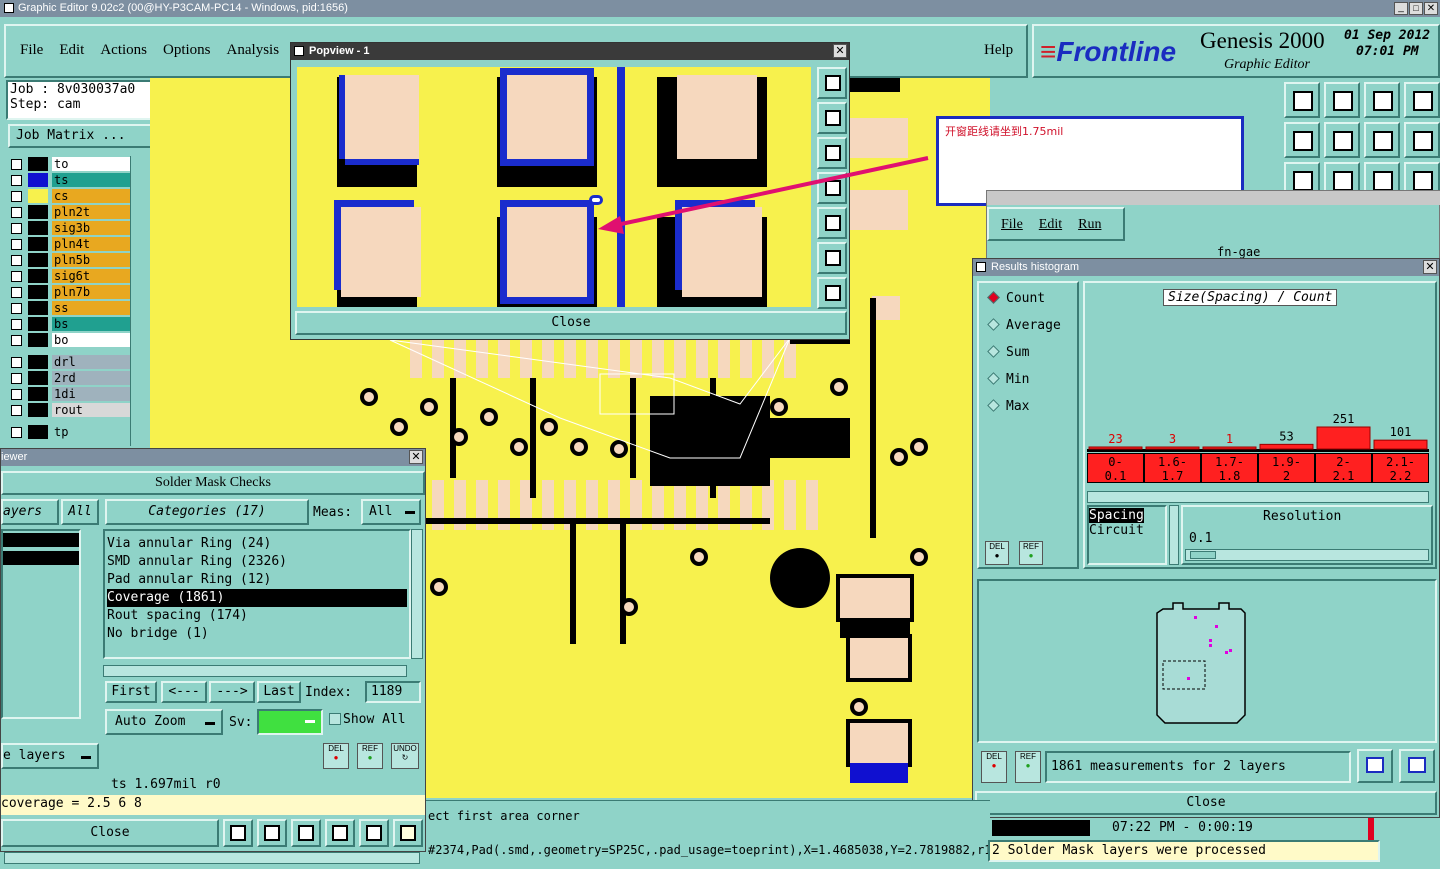 This screenshot has height=869, width=1440. I want to click on popview-close-button: Close, so click(571, 323).